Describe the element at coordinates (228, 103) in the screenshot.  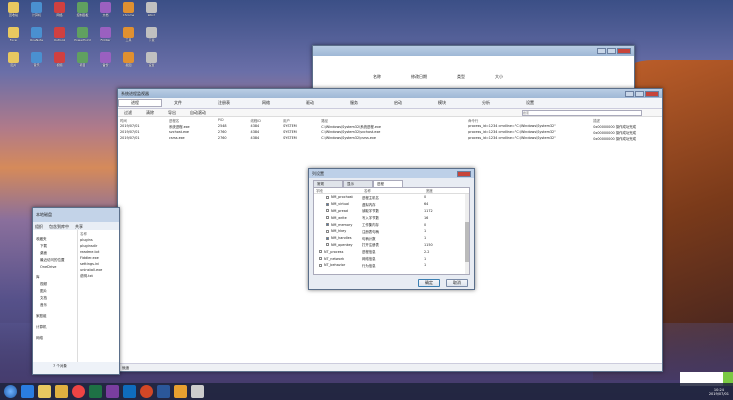
I see `tab-2: 注册表` at that location.